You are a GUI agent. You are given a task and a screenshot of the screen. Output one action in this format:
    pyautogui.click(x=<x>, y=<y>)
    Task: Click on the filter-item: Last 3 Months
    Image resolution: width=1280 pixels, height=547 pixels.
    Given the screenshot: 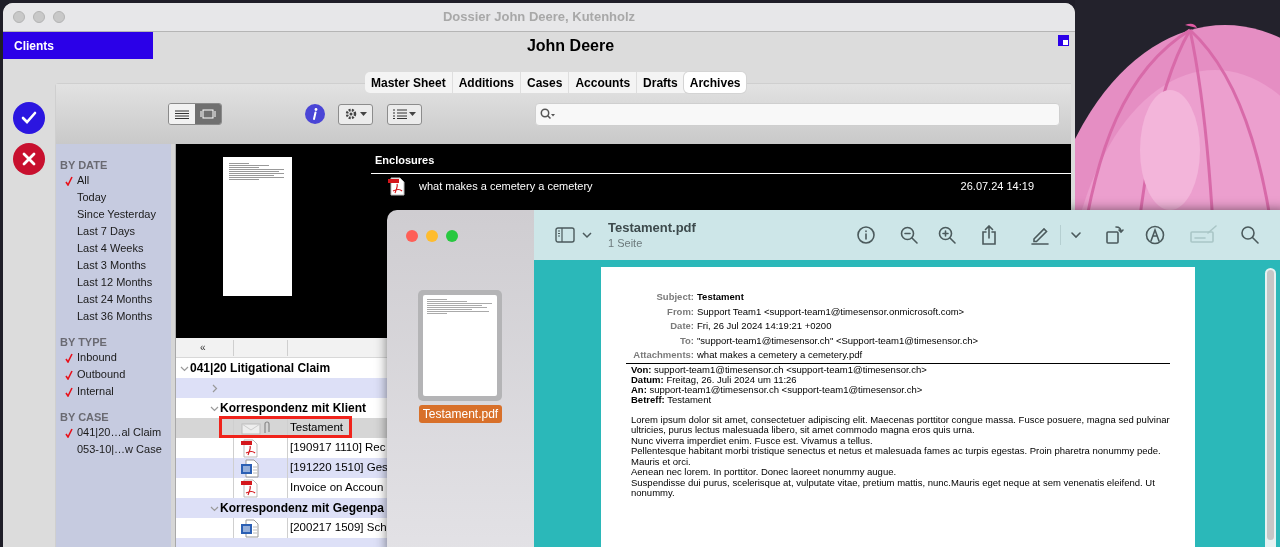 What is the action you would take?
    pyautogui.click(x=115, y=265)
    